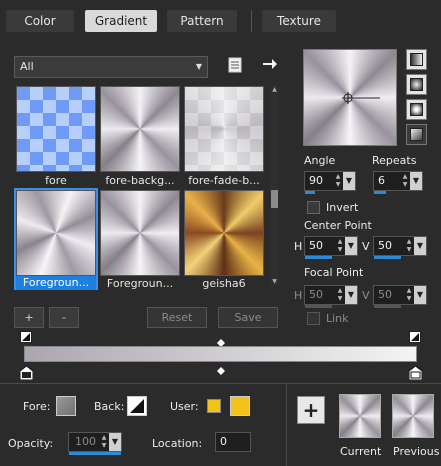 The width and height of the screenshot is (441, 466). Describe the element at coordinates (409, 246) in the screenshot. I see `center-v-stepper-icon: ▲ ▼` at that location.